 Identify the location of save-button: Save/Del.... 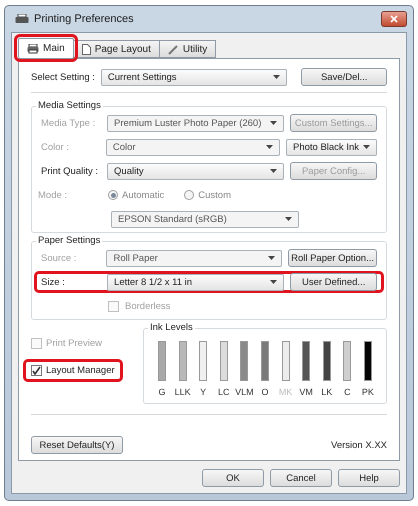
(344, 77).